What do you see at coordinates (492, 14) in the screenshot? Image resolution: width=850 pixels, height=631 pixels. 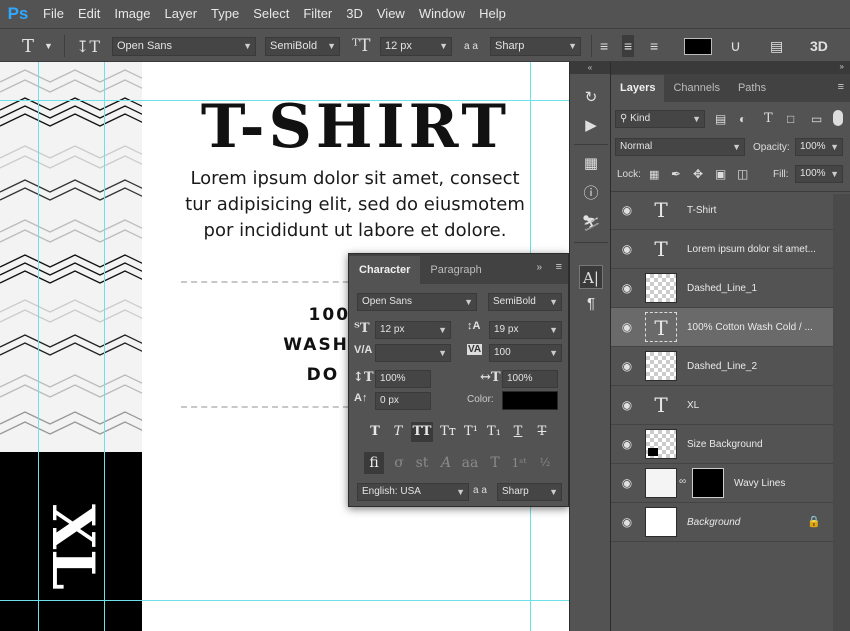 I see `menu-help: Help` at bounding box center [492, 14].